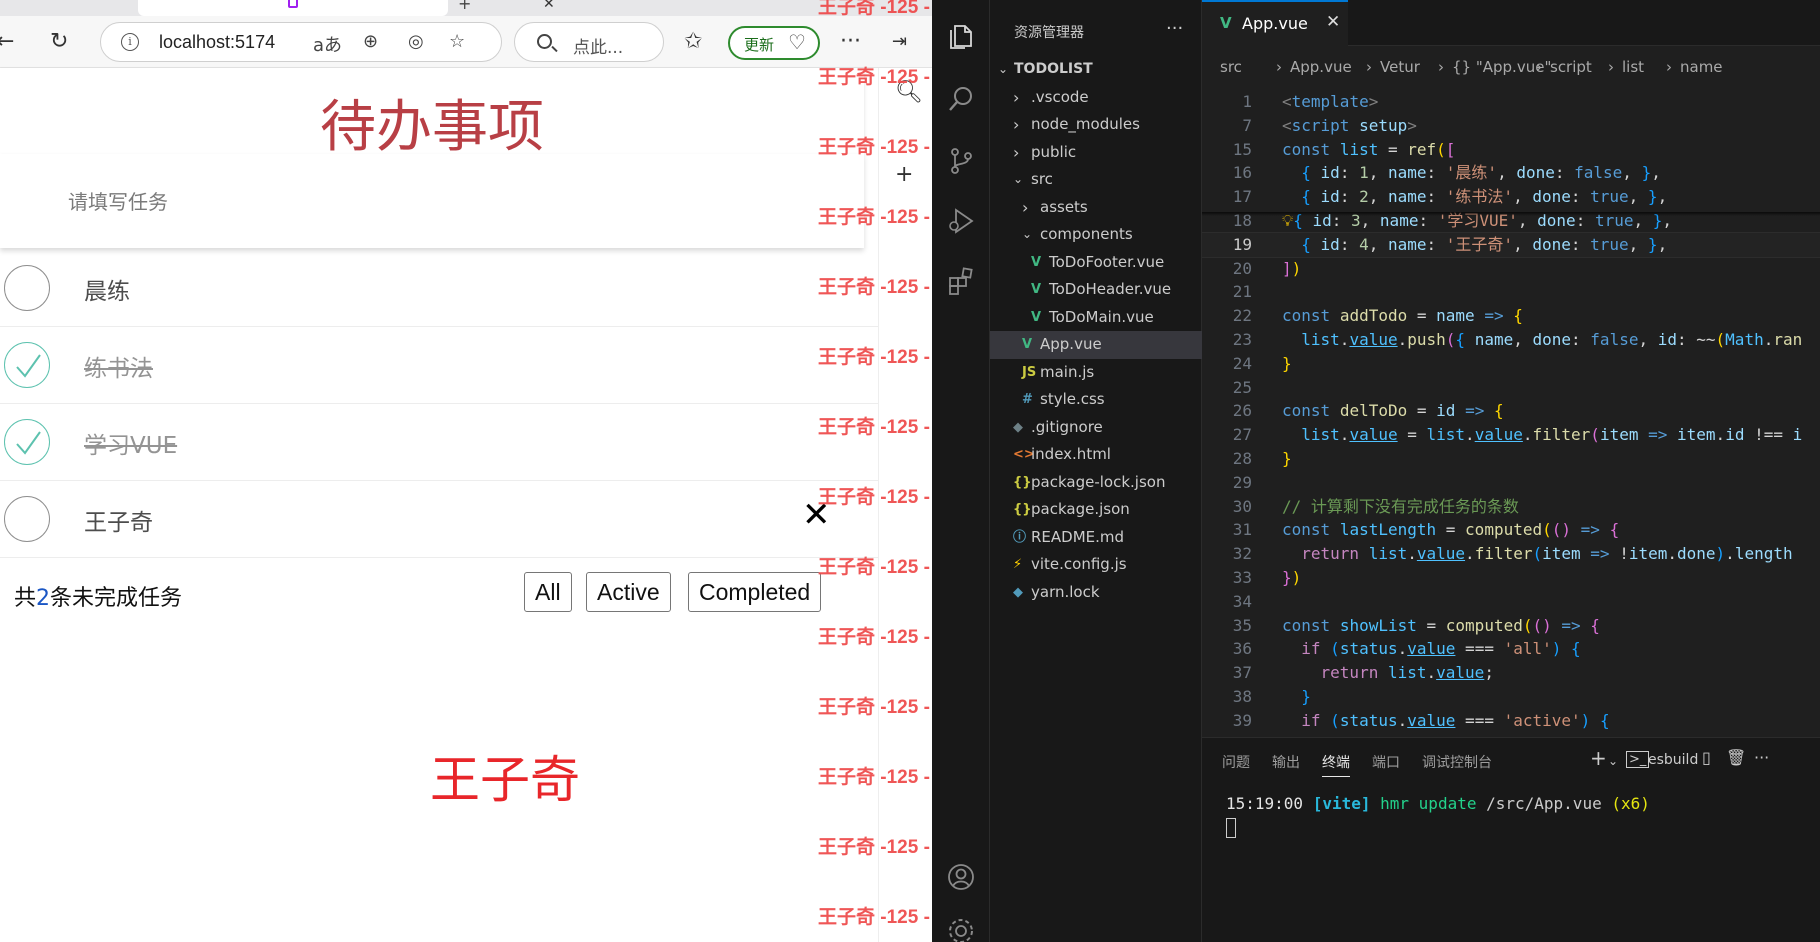 The width and height of the screenshot is (1820, 942). Describe the element at coordinates (457, 41) in the screenshot. I see `favorite-star-icon: ☆` at that location.